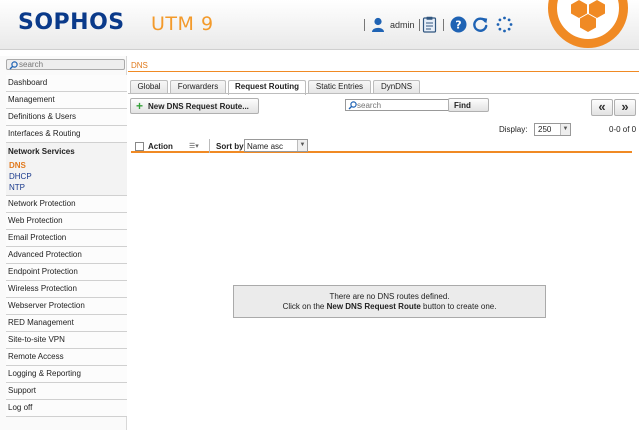 This screenshot has height=430, width=639. I want to click on list-header: Action ☰▾ Sort by: Name asc ▼, so click(381, 146).